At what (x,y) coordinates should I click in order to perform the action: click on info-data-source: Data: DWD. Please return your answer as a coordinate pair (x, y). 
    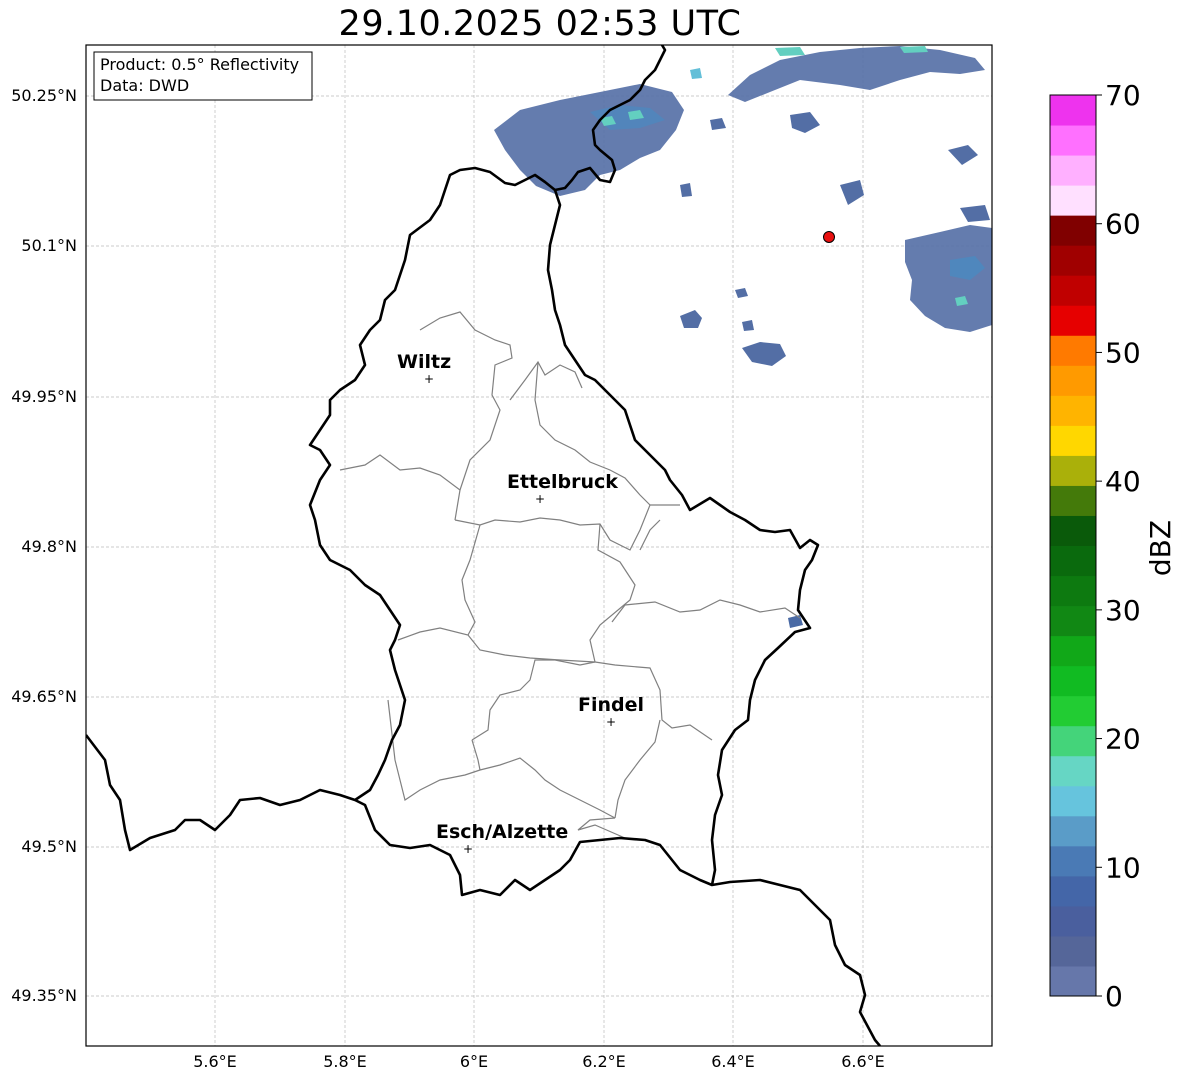
    Looking at the image, I should click on (144, 85).